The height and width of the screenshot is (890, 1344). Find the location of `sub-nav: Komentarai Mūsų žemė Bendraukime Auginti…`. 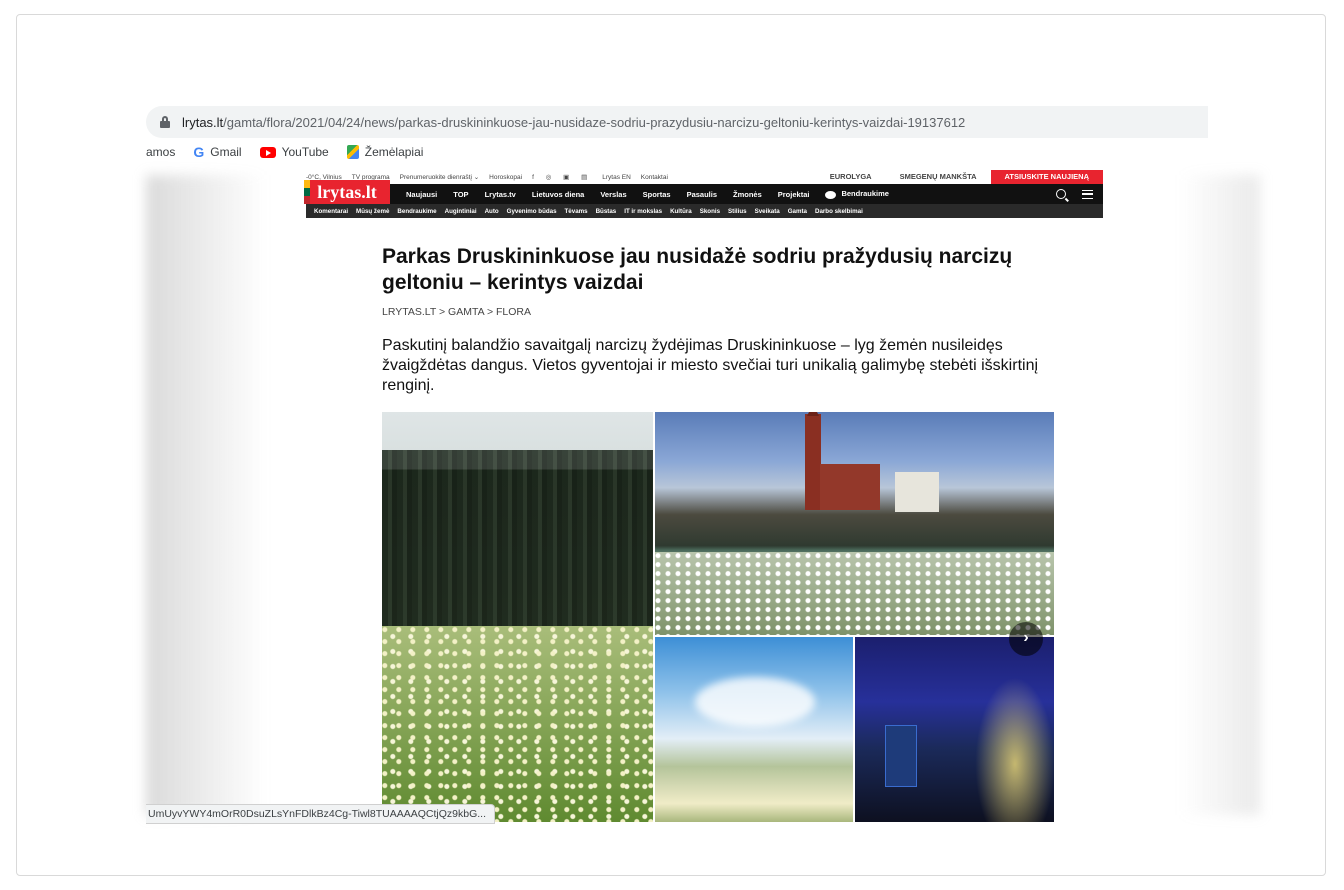

sub-nav: Komentarai Mūsų žemė Bendraukime Auginti… is located at coordinates (704, 211).